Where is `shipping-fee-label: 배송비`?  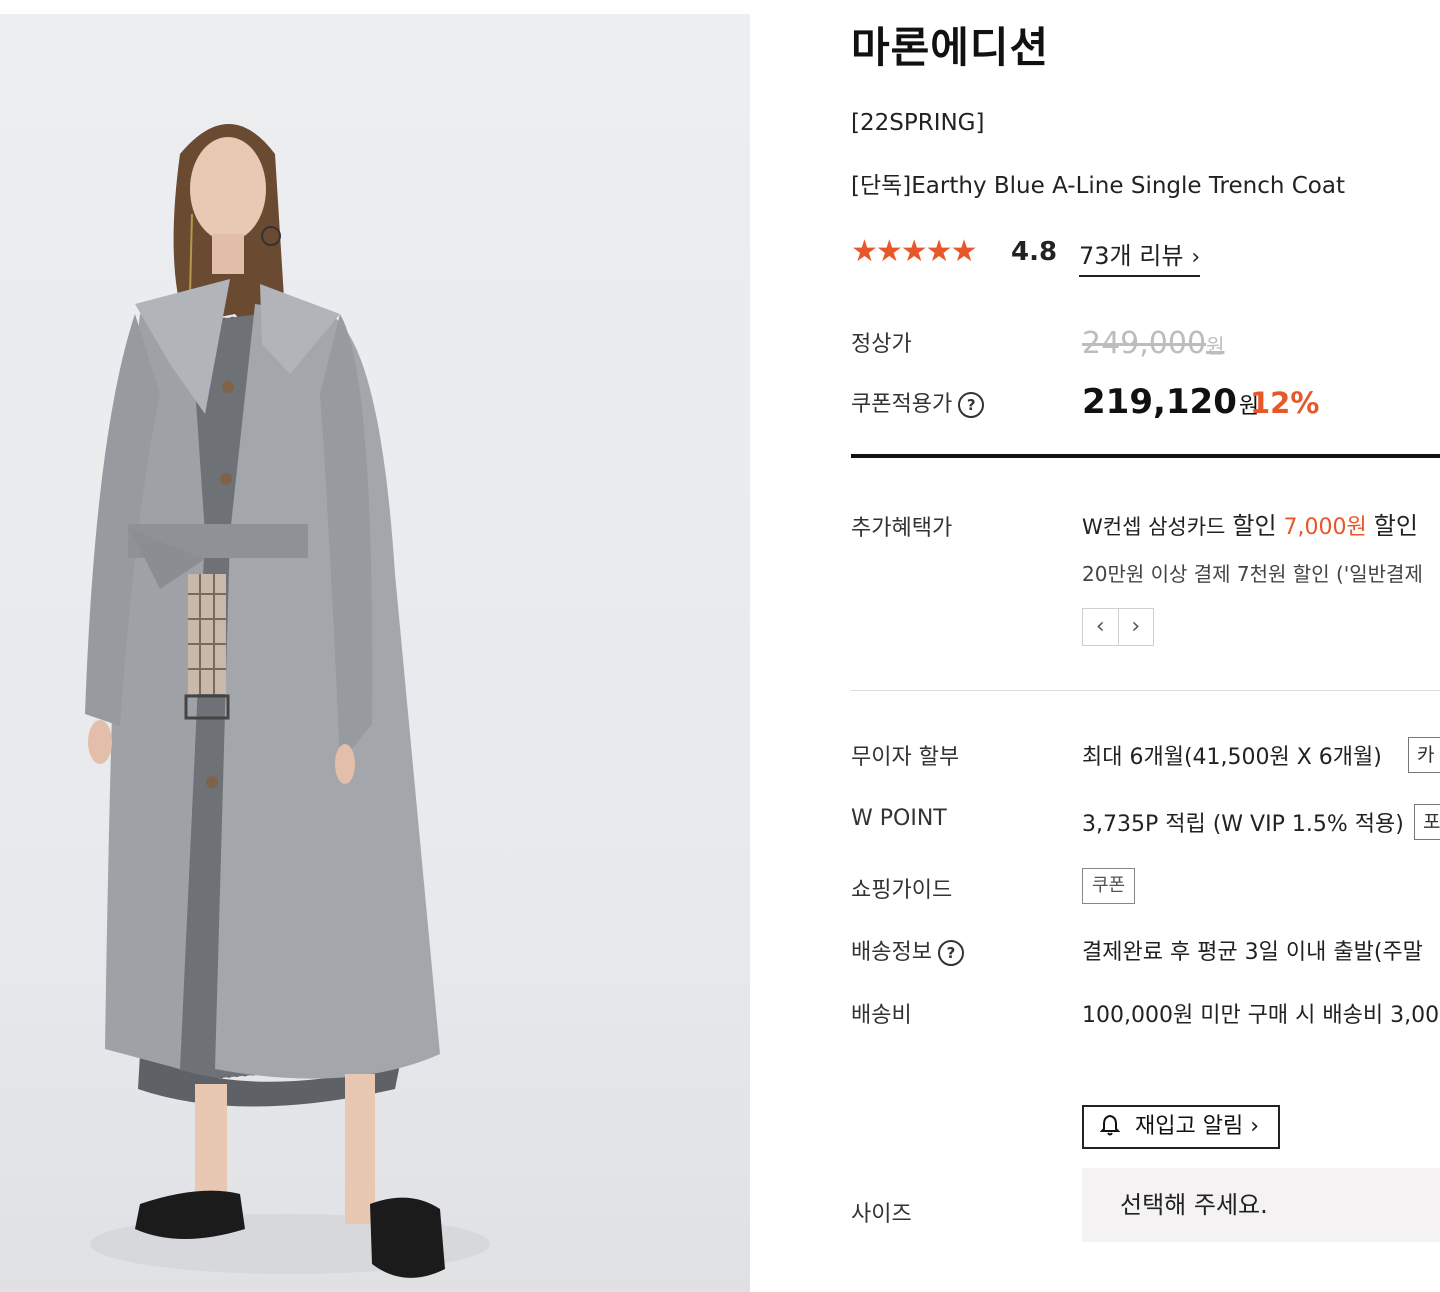 shipping-fee-label: 배송비 is located at coordinates (881, 1015).